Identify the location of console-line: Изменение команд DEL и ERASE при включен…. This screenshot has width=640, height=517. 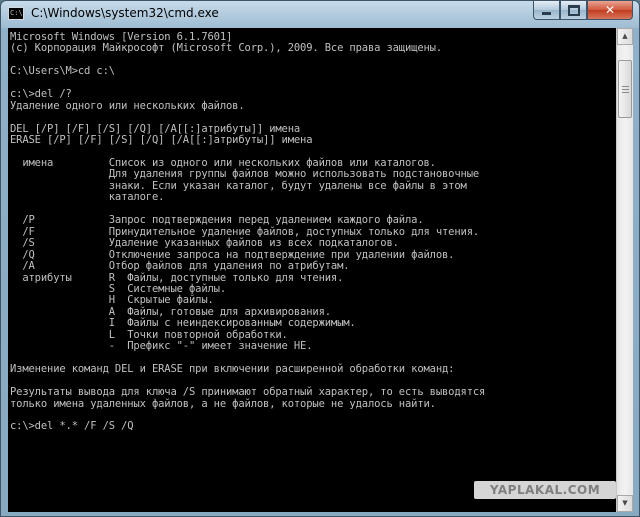
(232, 369).